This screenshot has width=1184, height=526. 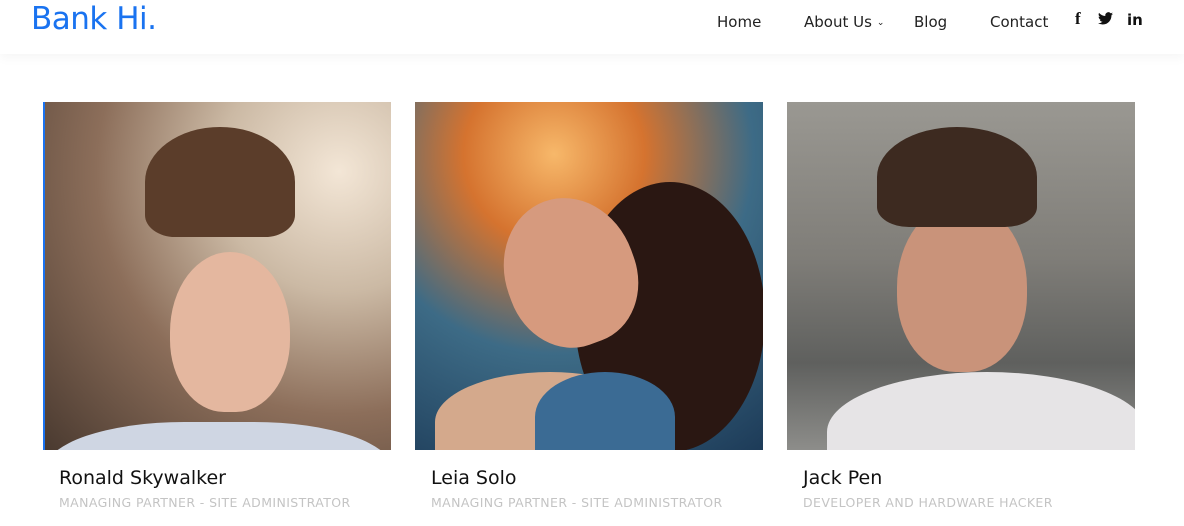 I want to click on nav-home: Home, so click(x=739, y=22).